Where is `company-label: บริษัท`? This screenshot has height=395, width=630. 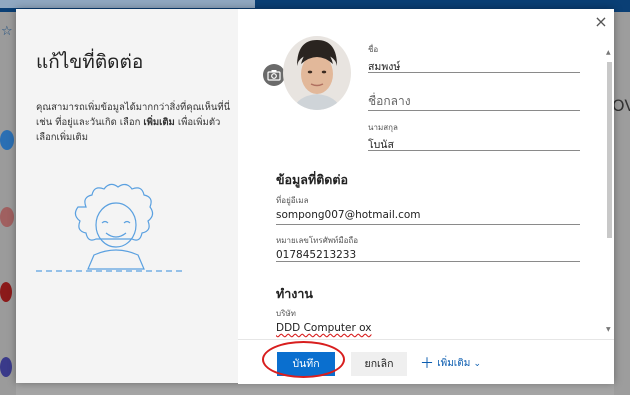
company-label: บริษัท is located at coordinates (286, 313).